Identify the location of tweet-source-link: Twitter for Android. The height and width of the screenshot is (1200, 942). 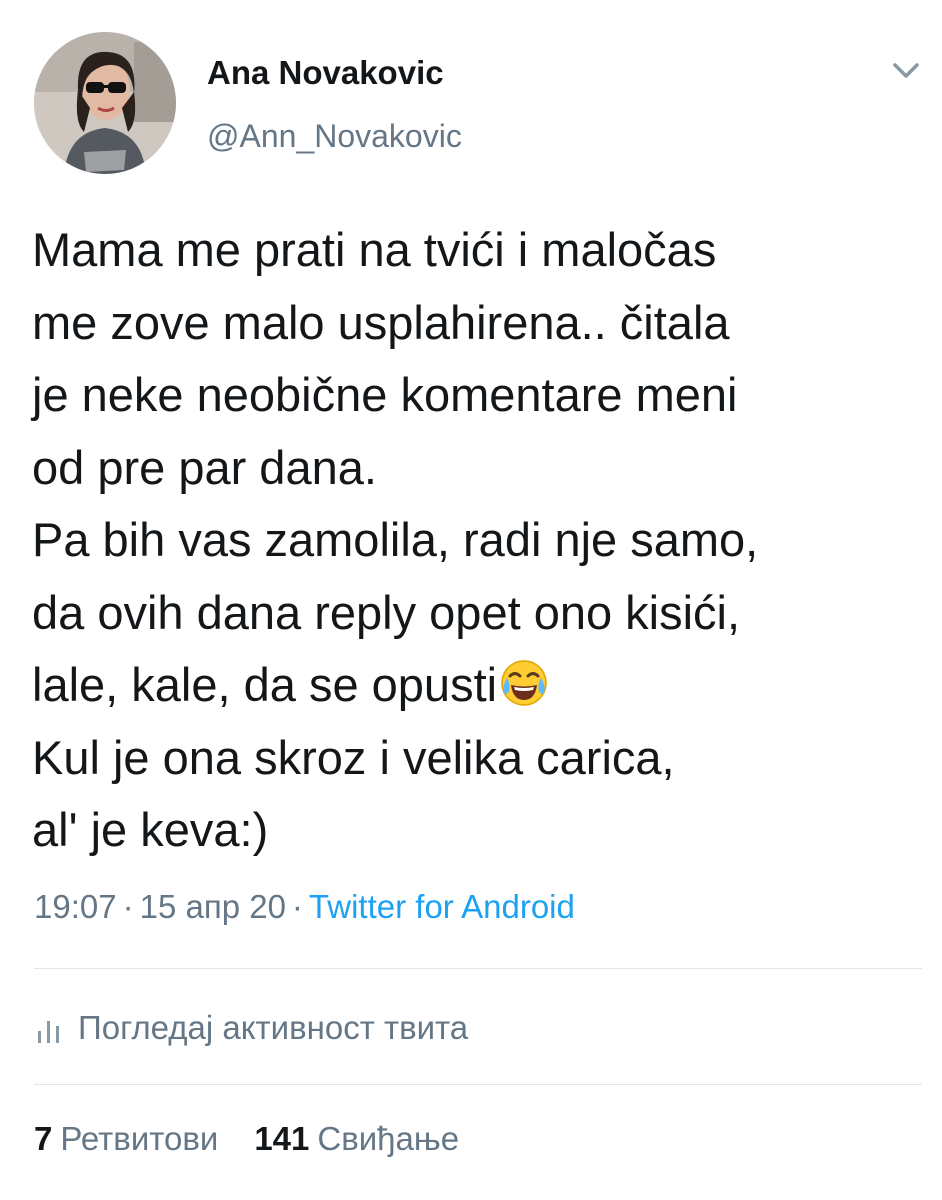
(442, 906).